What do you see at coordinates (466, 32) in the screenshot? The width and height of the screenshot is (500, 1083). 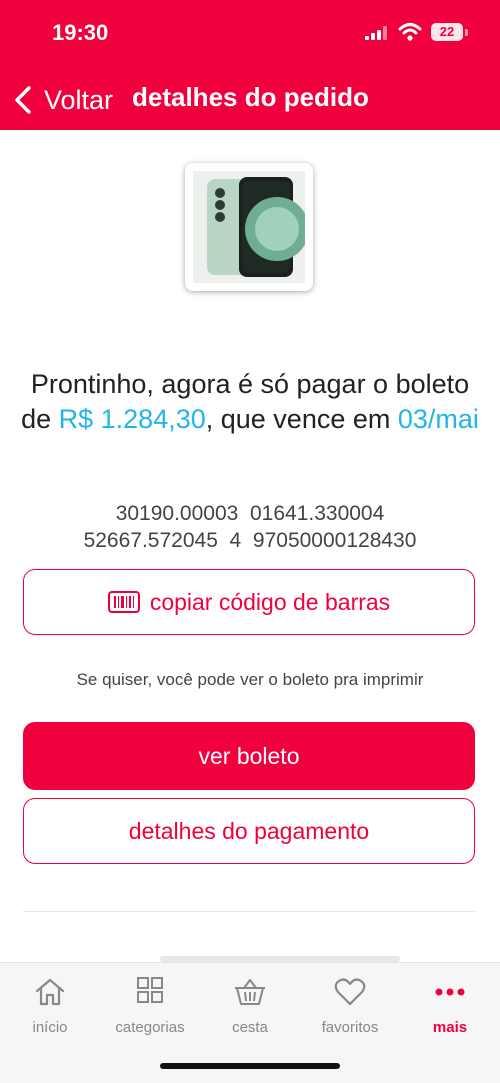 I see `battery-nub` at bounding box center [466, 32].